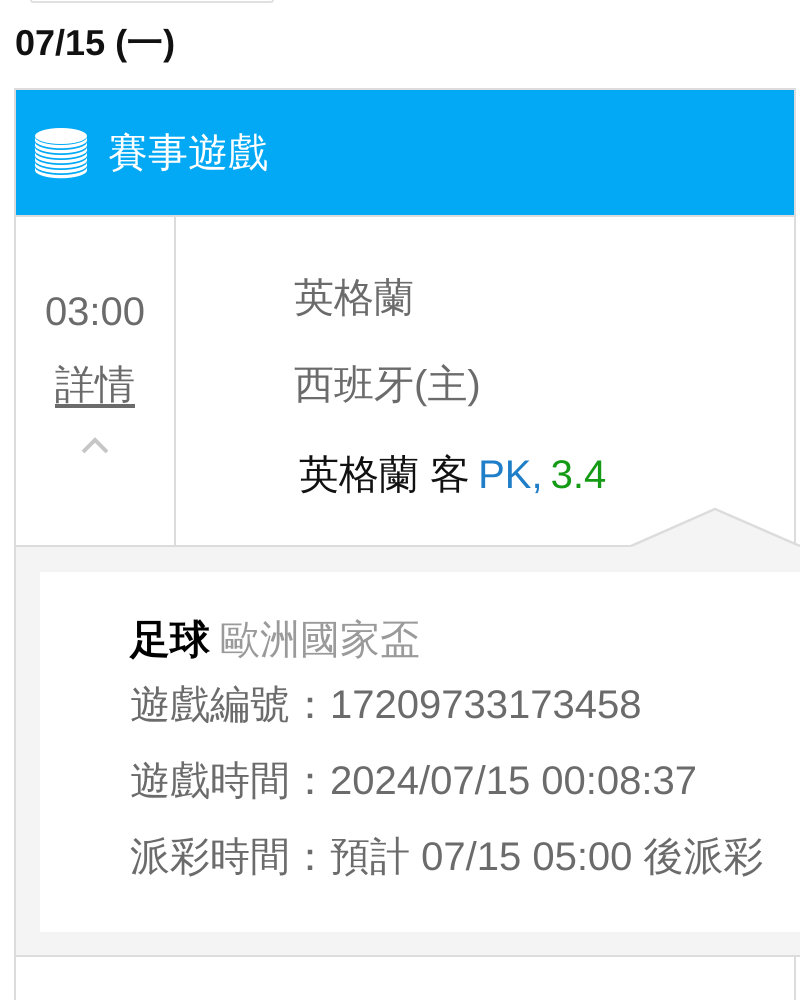 The width and height of the screenshot is (800, 1000). What do you see at coordinates (95, 385) in the screenshot?
I see `details-link: 詳情` at bounding box center [95, 385].